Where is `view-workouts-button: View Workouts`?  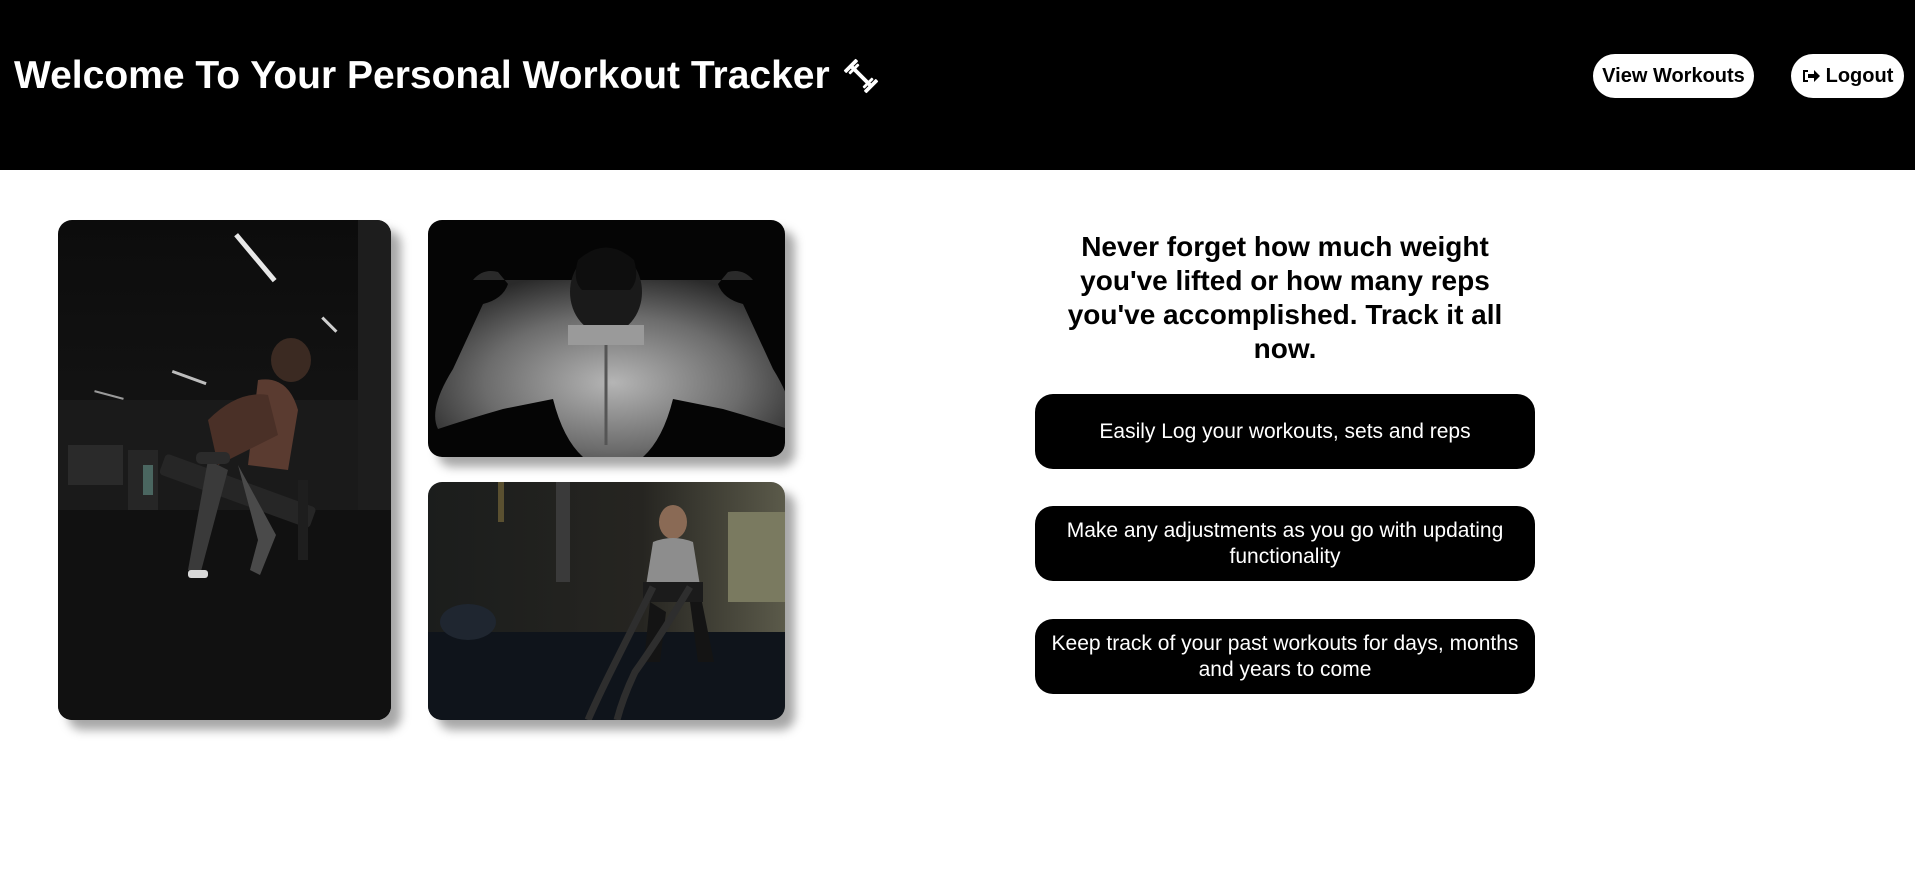 view-workouts-button: View Workouts is located at coordinates (1673, 76).